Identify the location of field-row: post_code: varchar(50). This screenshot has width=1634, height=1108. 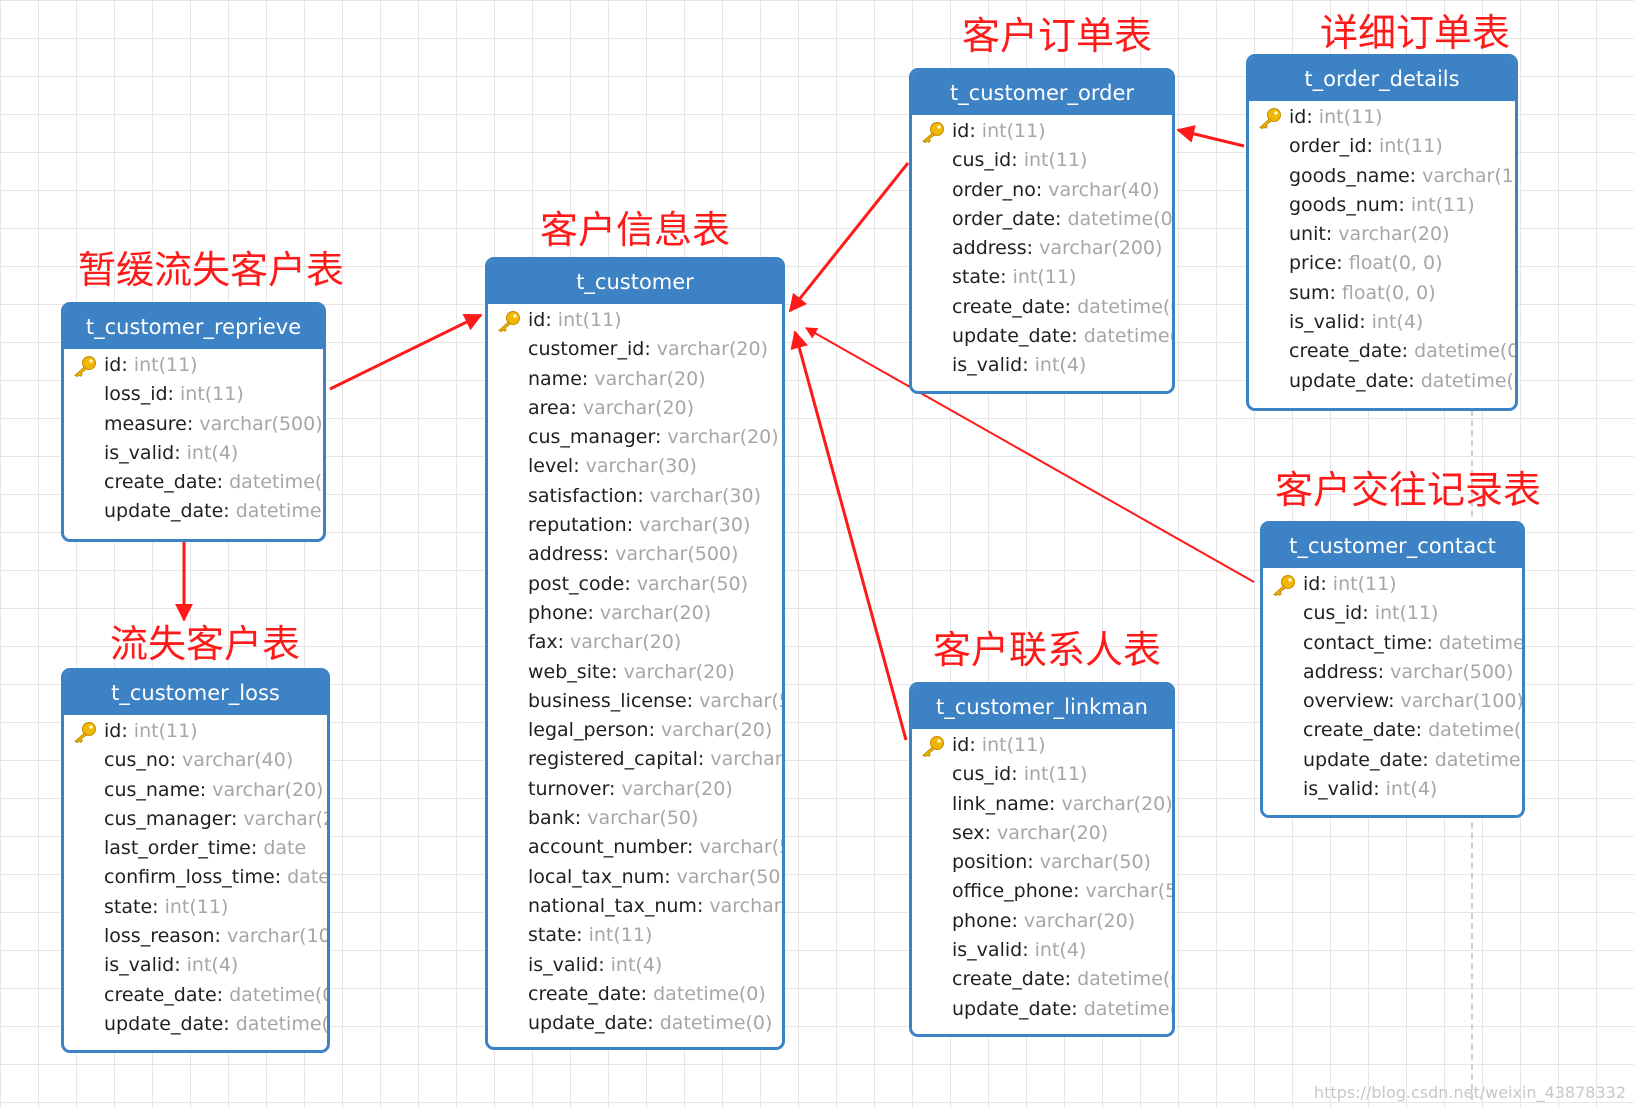
(635, 584).